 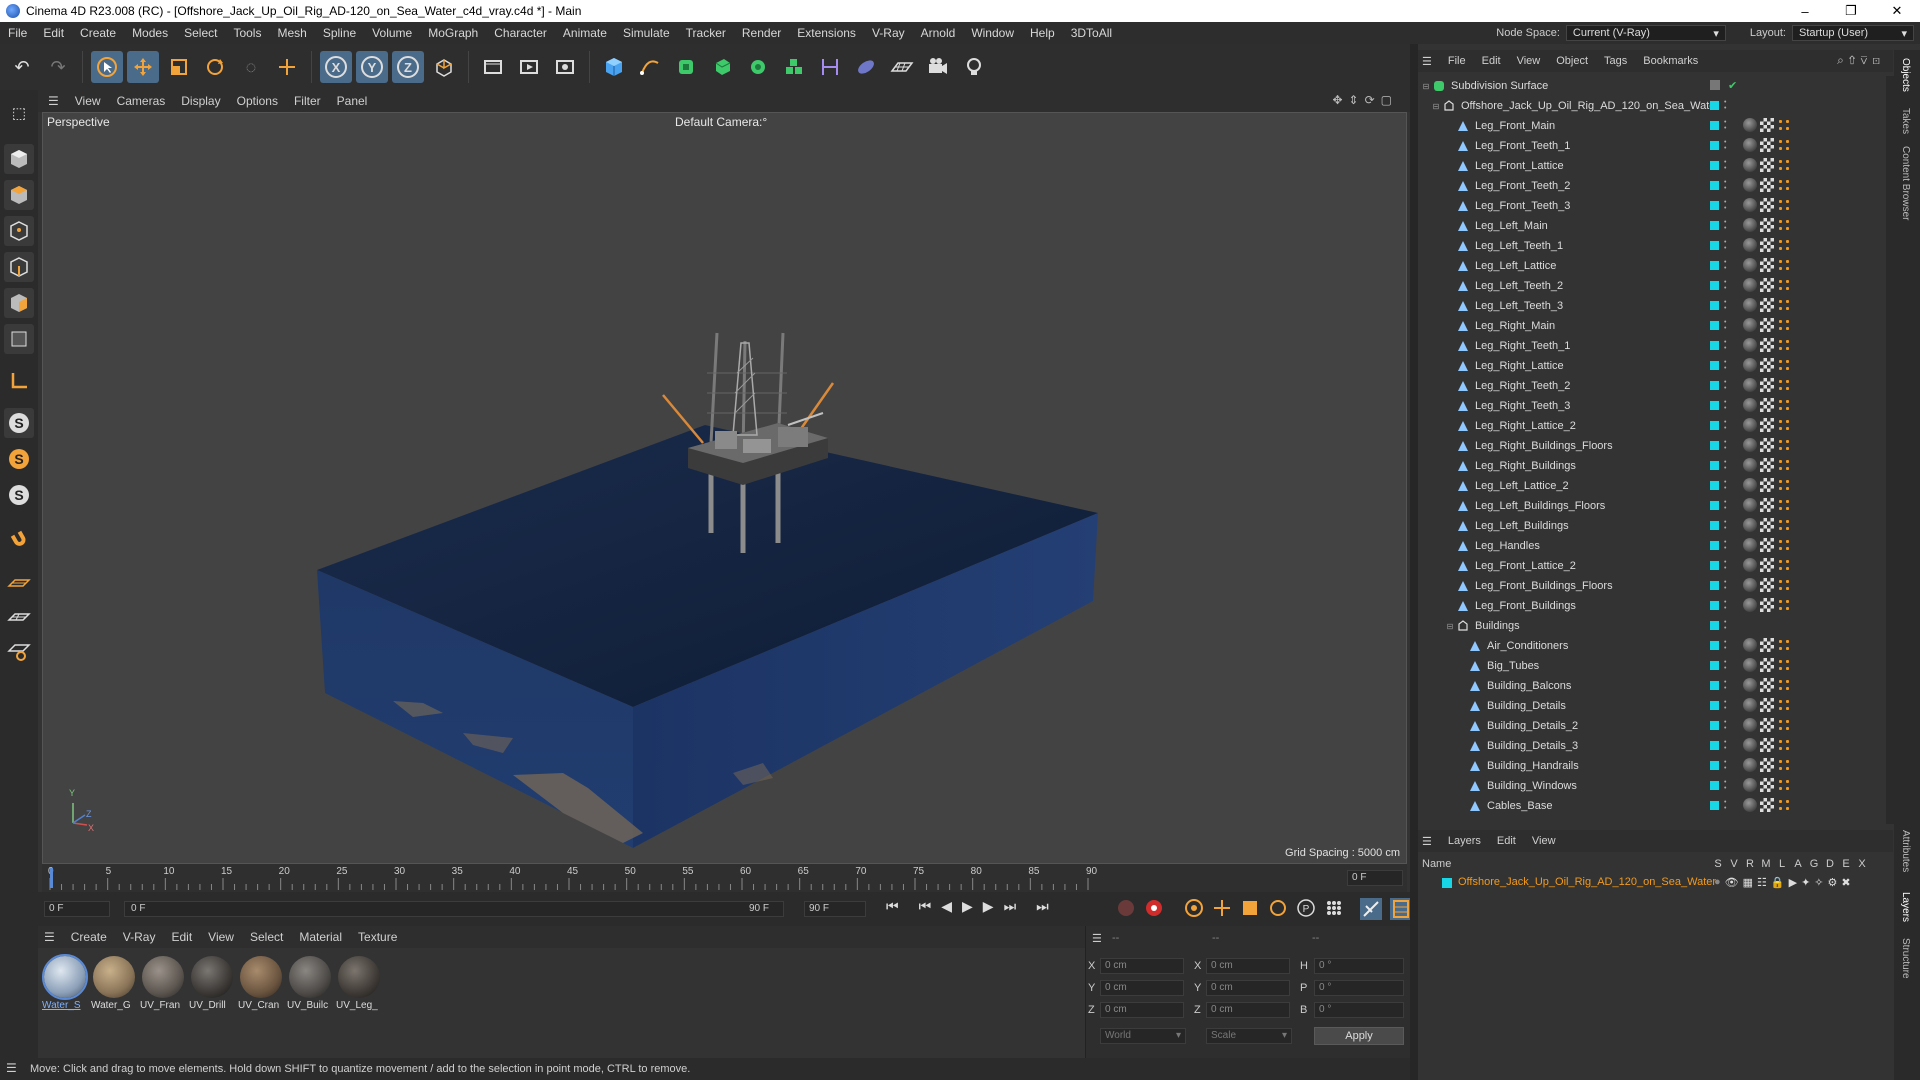 What do you see at coordinates (1732, 85) in the screenshot?
I see `enabled-check-icon: ✔` at bounding box center [1732, 85].